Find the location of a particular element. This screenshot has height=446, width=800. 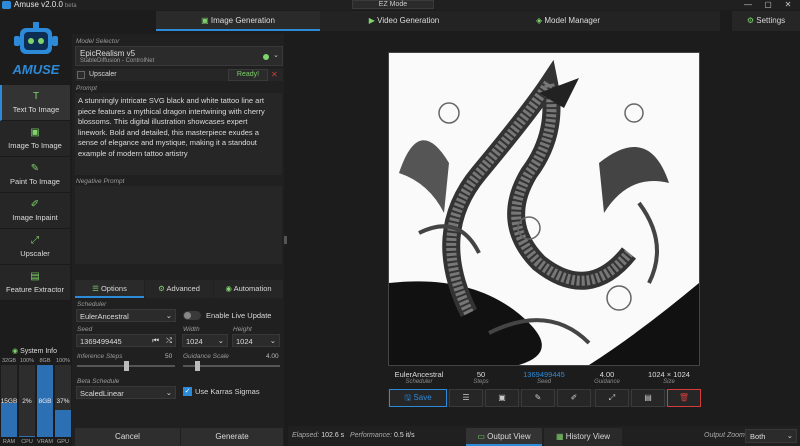

steps-slider-handle is located at coordinates (126, 366).